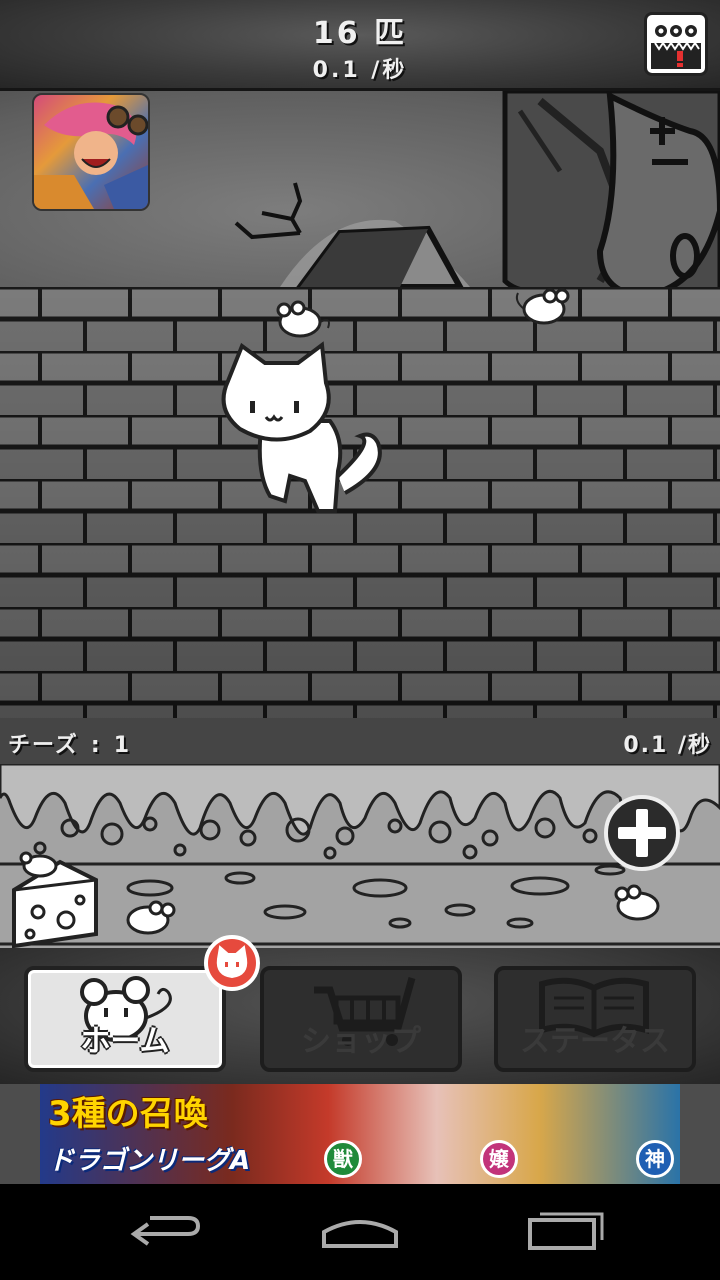  Describe the element at coordinates (676, 44) in the screenshot. I see `creatures-alert-icon` at that location.